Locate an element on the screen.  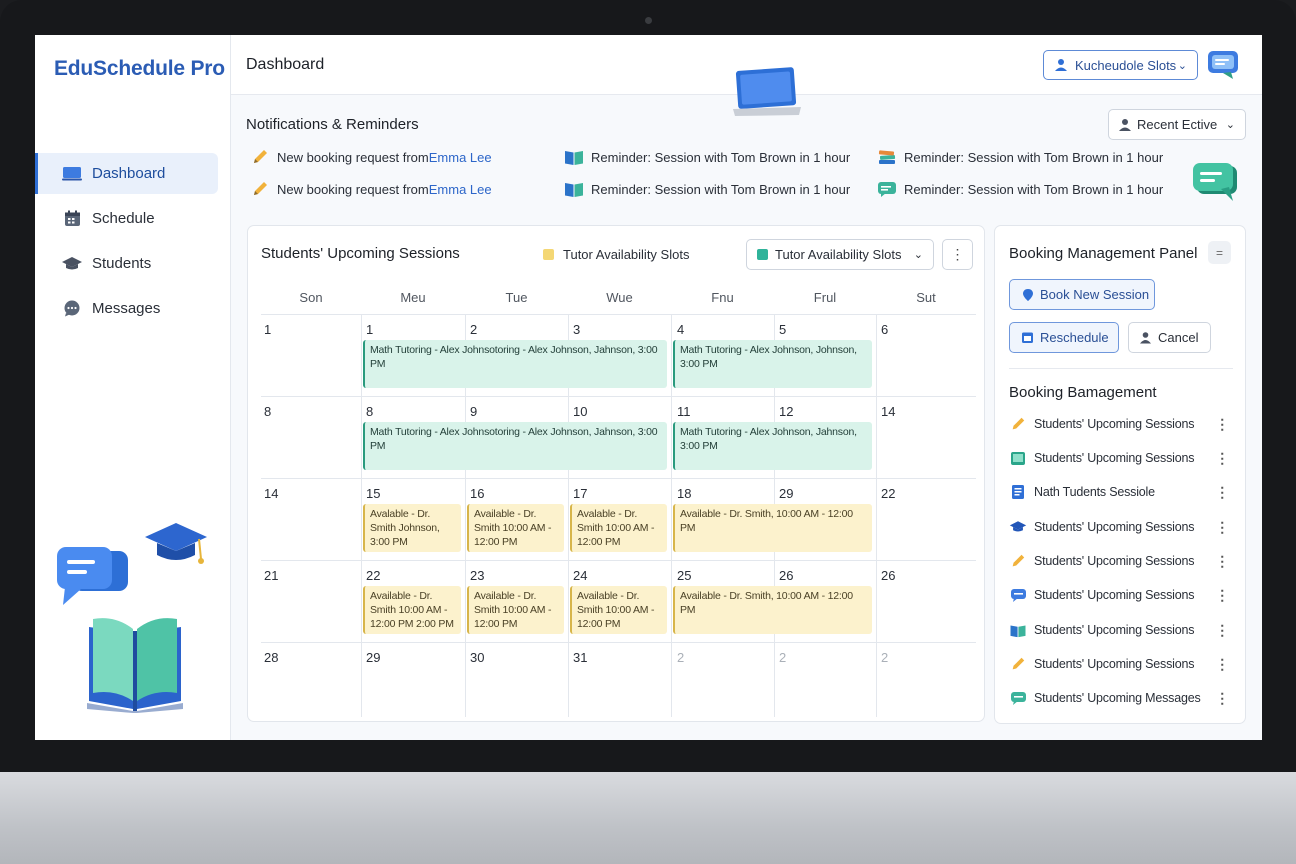
panel-menu-button: = is located at coordinates (1219, 252).